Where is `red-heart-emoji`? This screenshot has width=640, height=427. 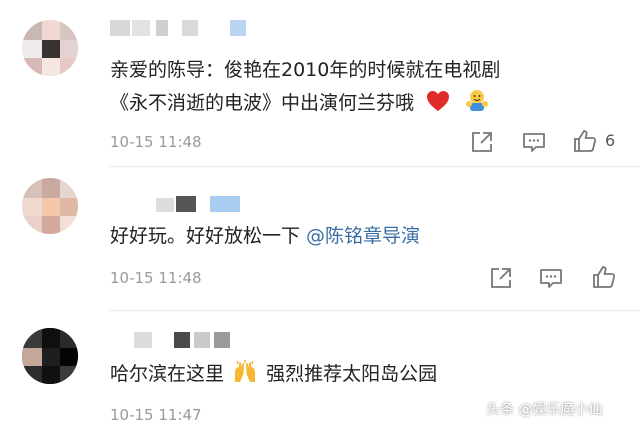 red-heart-emoji is located at coordinates (438, 106).